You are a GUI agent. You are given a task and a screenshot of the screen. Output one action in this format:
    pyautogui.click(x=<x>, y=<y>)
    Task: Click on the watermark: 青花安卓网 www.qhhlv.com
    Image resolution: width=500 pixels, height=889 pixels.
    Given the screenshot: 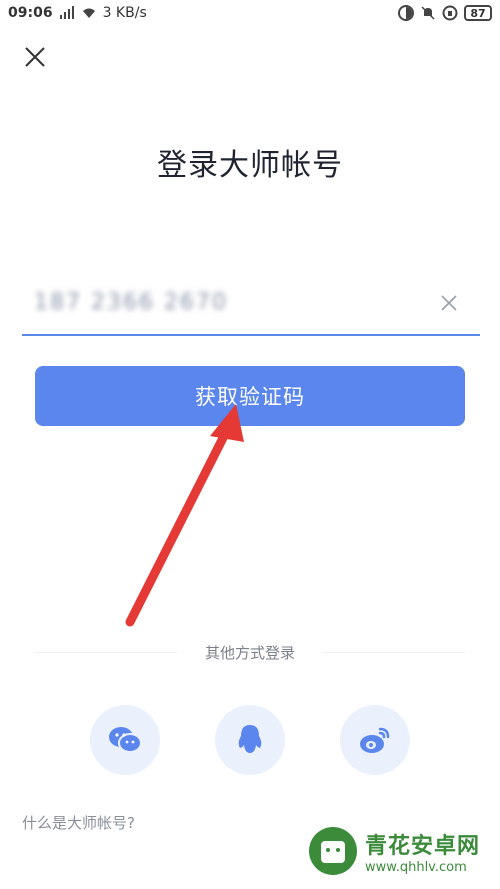 What is the action you would take?
    pyautogui.click(x=399, y=851)
    